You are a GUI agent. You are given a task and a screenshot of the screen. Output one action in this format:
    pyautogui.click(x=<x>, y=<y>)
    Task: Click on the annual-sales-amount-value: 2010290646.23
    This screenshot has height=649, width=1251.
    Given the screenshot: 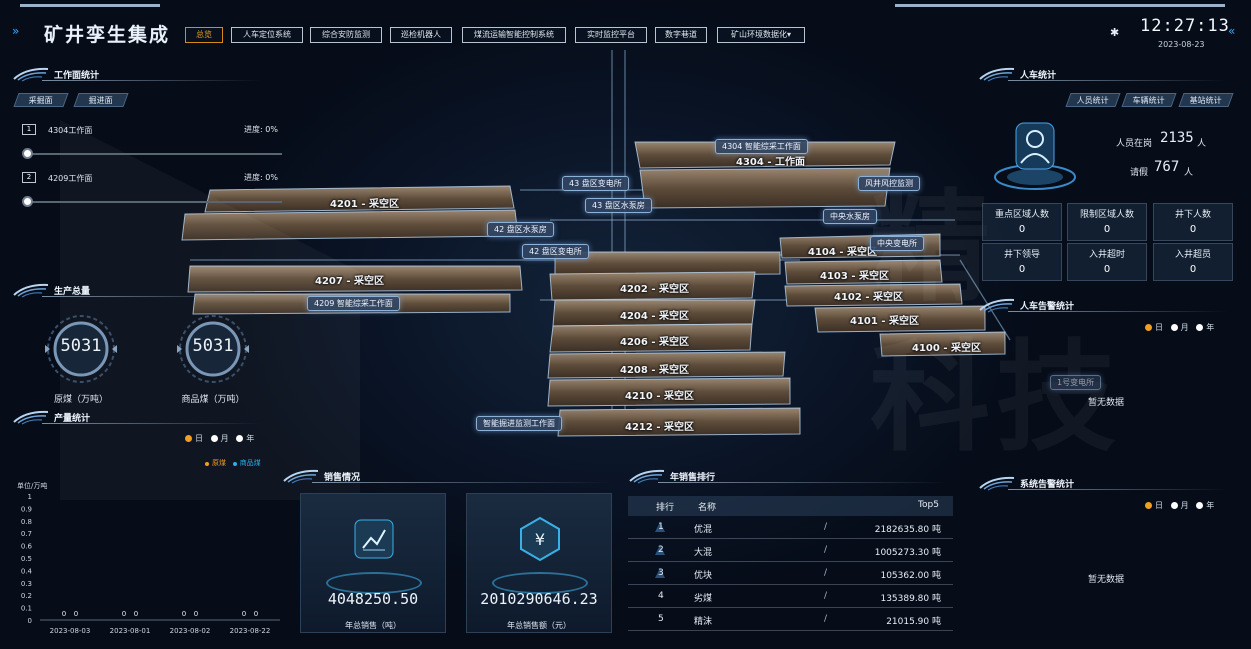 What is the action you would take?
    pyautogui.click(x=539, y=599)
    